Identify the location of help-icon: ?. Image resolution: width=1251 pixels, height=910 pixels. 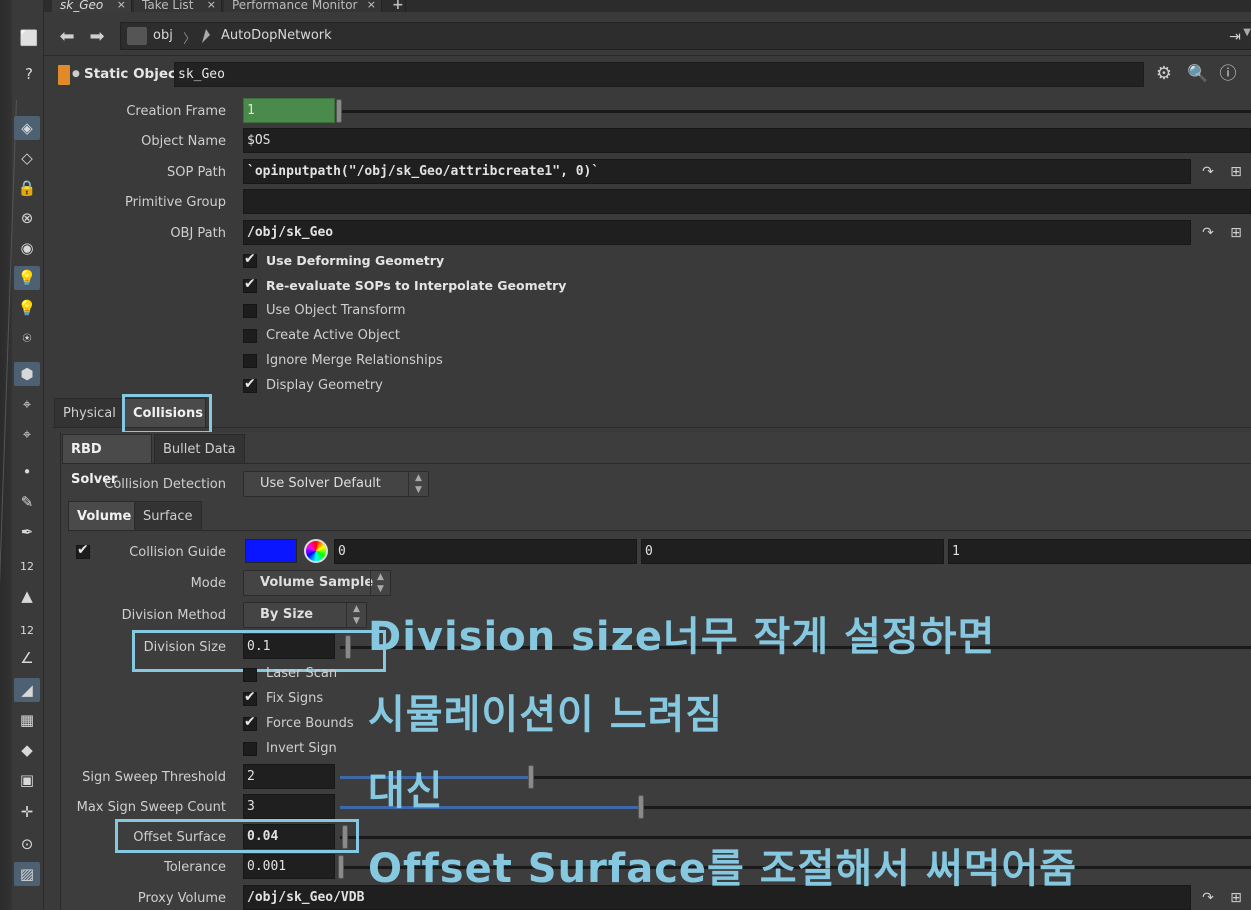
(29, 74).